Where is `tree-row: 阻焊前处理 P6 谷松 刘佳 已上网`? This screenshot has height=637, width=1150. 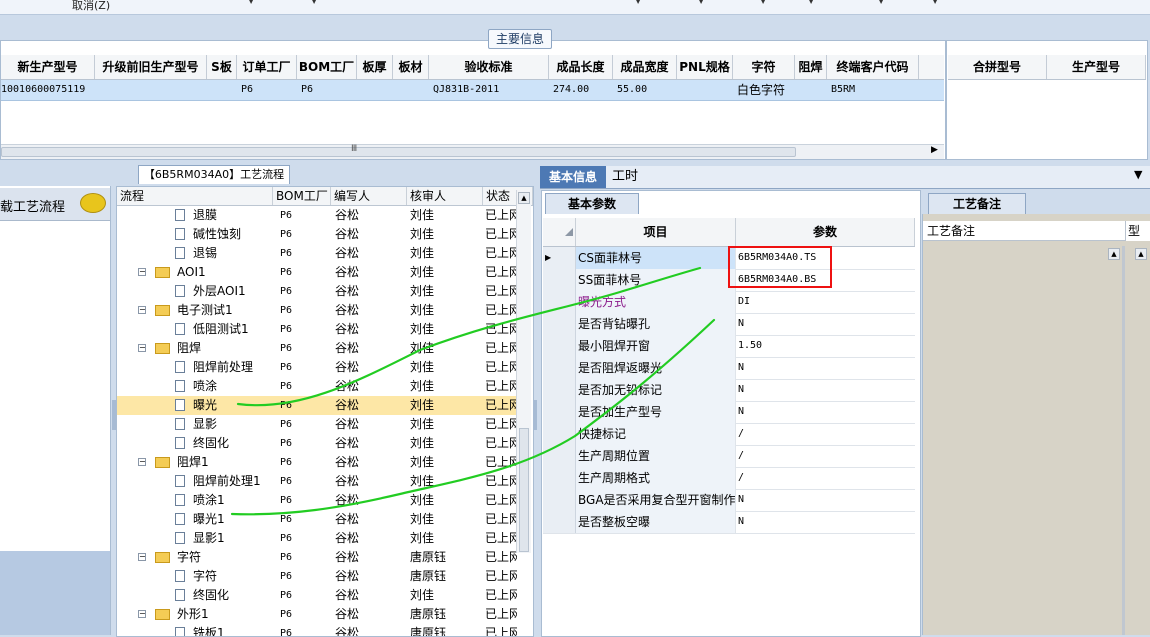
tree-row: 阻焊前处理 P6 谷松 刘佳 已上网 is located at coordinates (318, 367).